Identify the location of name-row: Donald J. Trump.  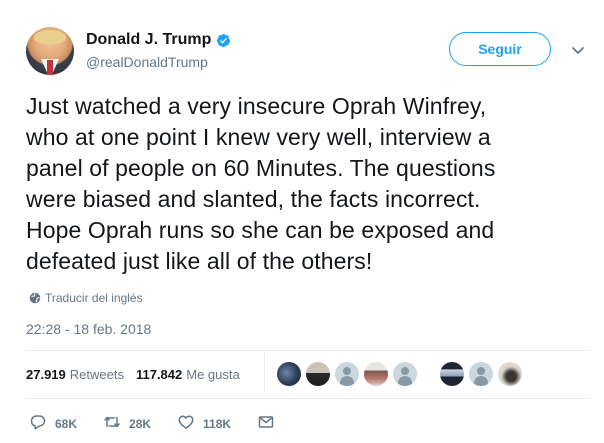
(158, 40).